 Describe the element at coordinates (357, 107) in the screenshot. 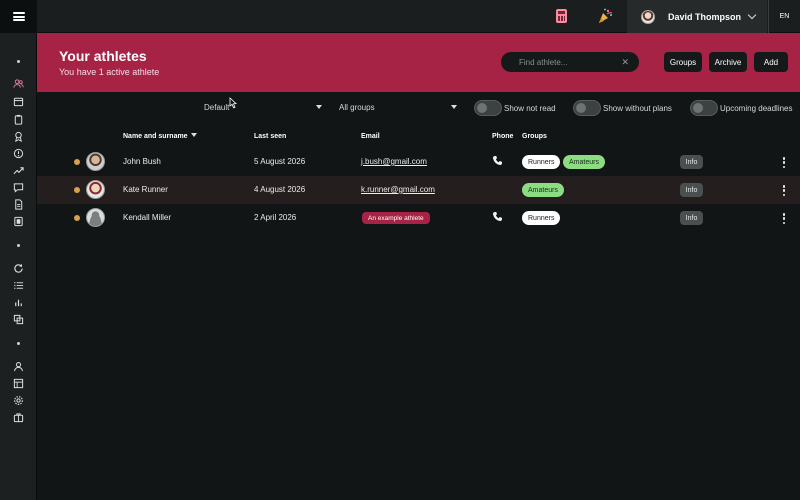

I see `group-select-value: All groups` at that location.